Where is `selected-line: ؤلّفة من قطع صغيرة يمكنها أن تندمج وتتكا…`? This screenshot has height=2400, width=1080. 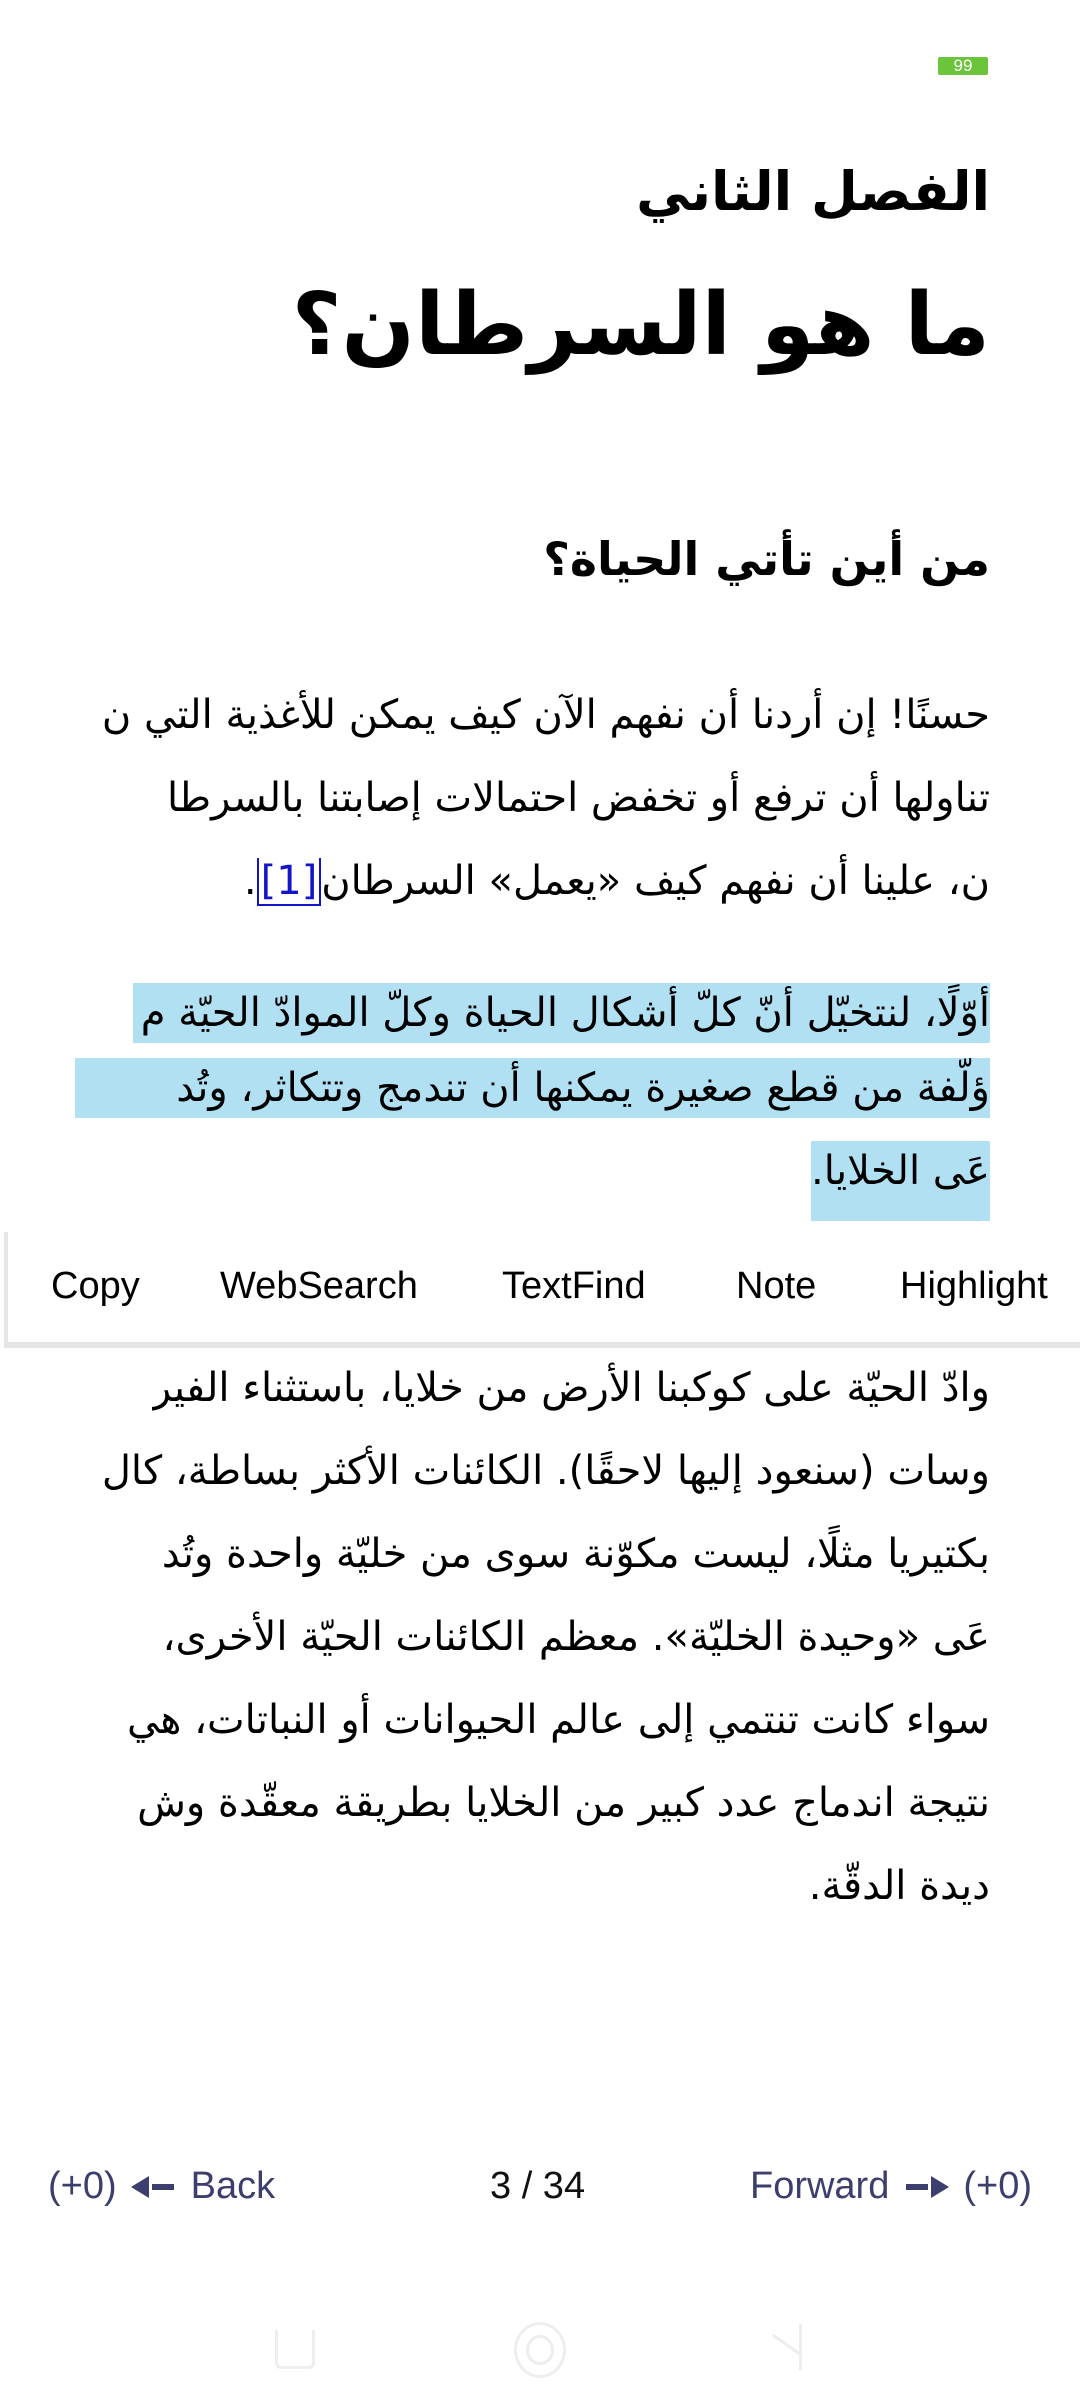 selected-line: ؤلّفة من قطع صغيرة يمكنها أن تندمج وتتكا… is located at coordinates (532, 1088).